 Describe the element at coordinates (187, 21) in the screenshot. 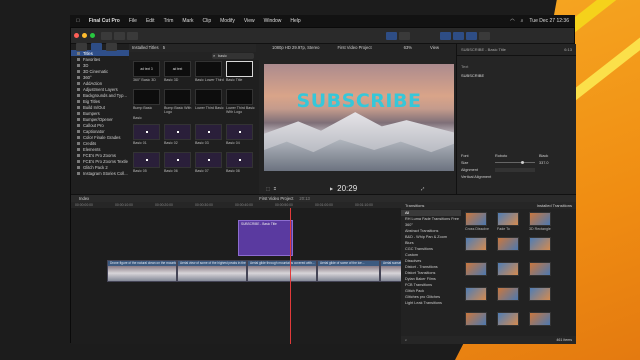

I see `menu-mark: Mark` at that location.